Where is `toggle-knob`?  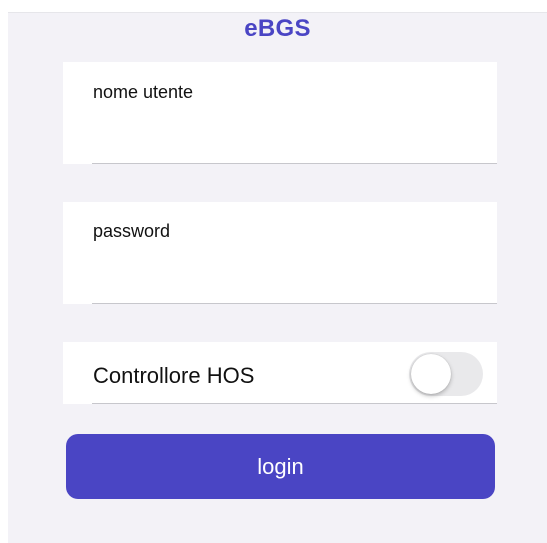 toggle-knob is located at coordinates (431, 374).